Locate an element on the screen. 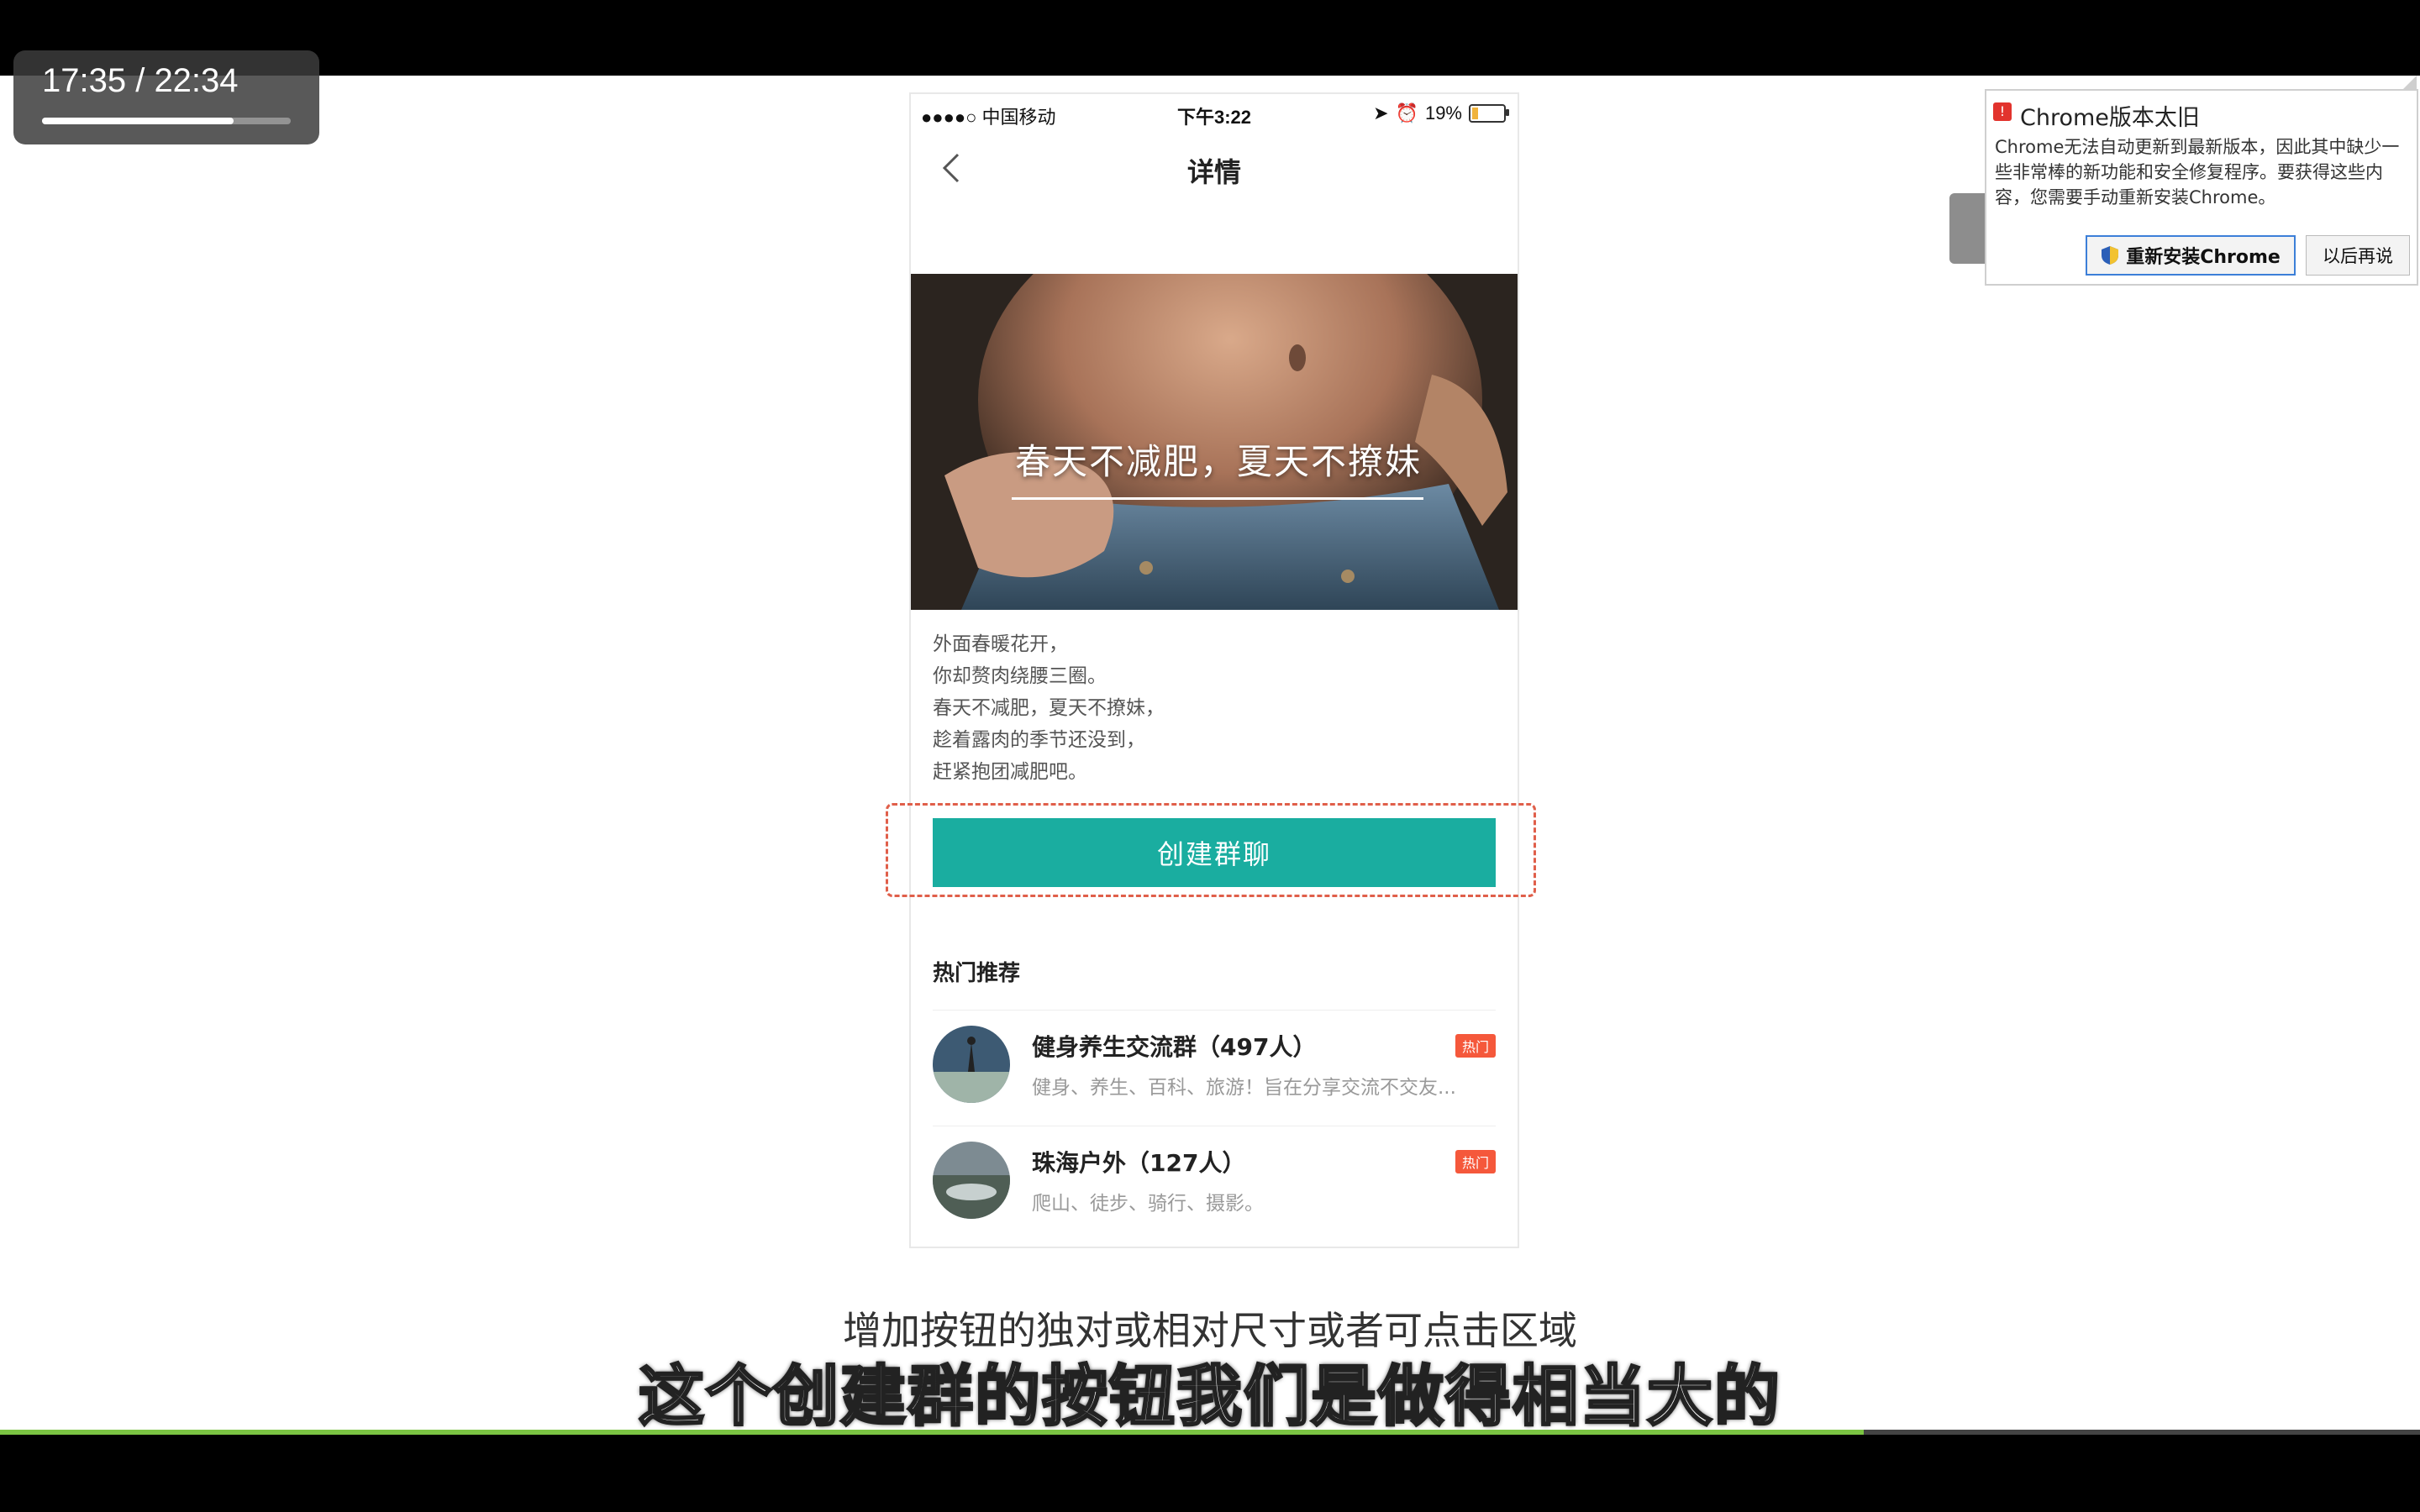  chrome-warning-icon: ! is located at coordinates (2002, 111).